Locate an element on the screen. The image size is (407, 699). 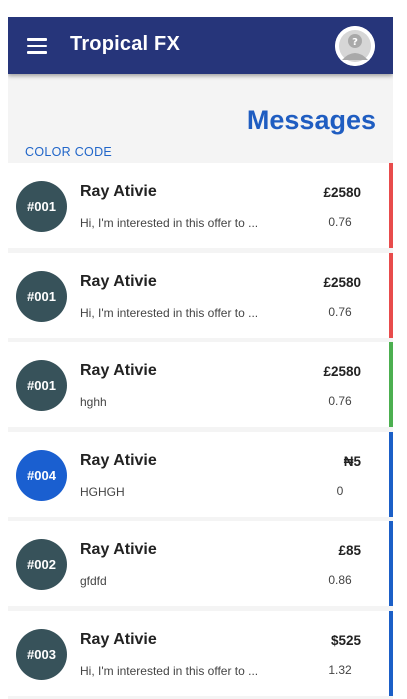
offer-amount: $525 is located at coordinates (345, 640).